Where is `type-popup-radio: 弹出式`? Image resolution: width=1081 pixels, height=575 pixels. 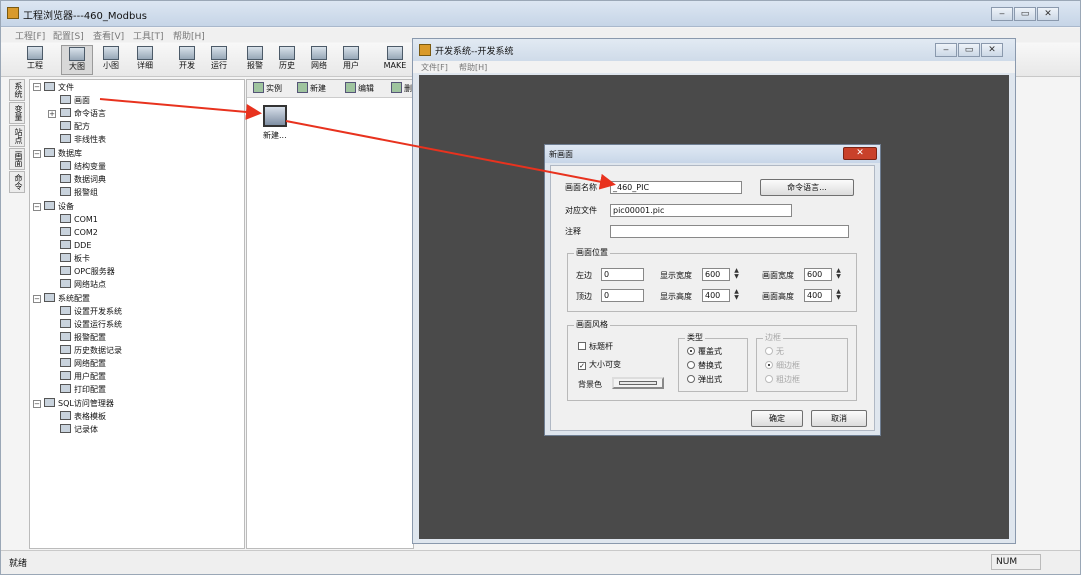 type-popup-radio: 弹出式 is located at coordinates (704, 380).